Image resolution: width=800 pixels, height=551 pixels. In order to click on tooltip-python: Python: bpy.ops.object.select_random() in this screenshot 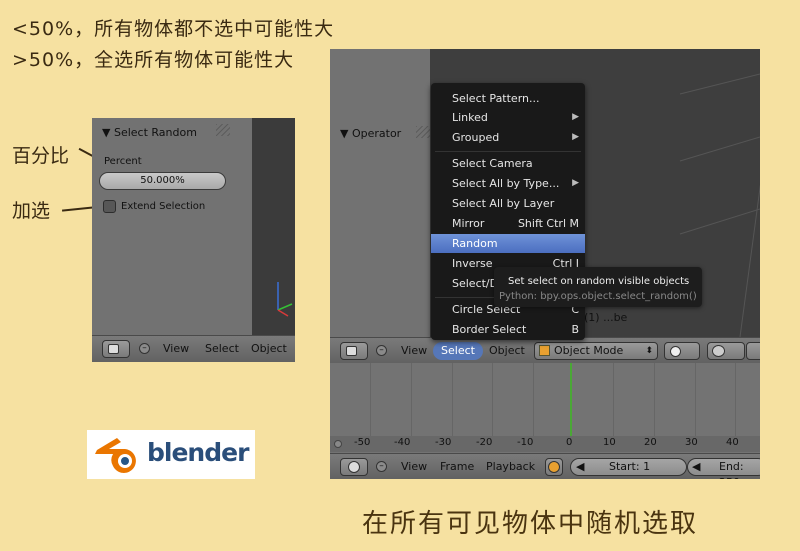, I will do `click(598, 296)`.